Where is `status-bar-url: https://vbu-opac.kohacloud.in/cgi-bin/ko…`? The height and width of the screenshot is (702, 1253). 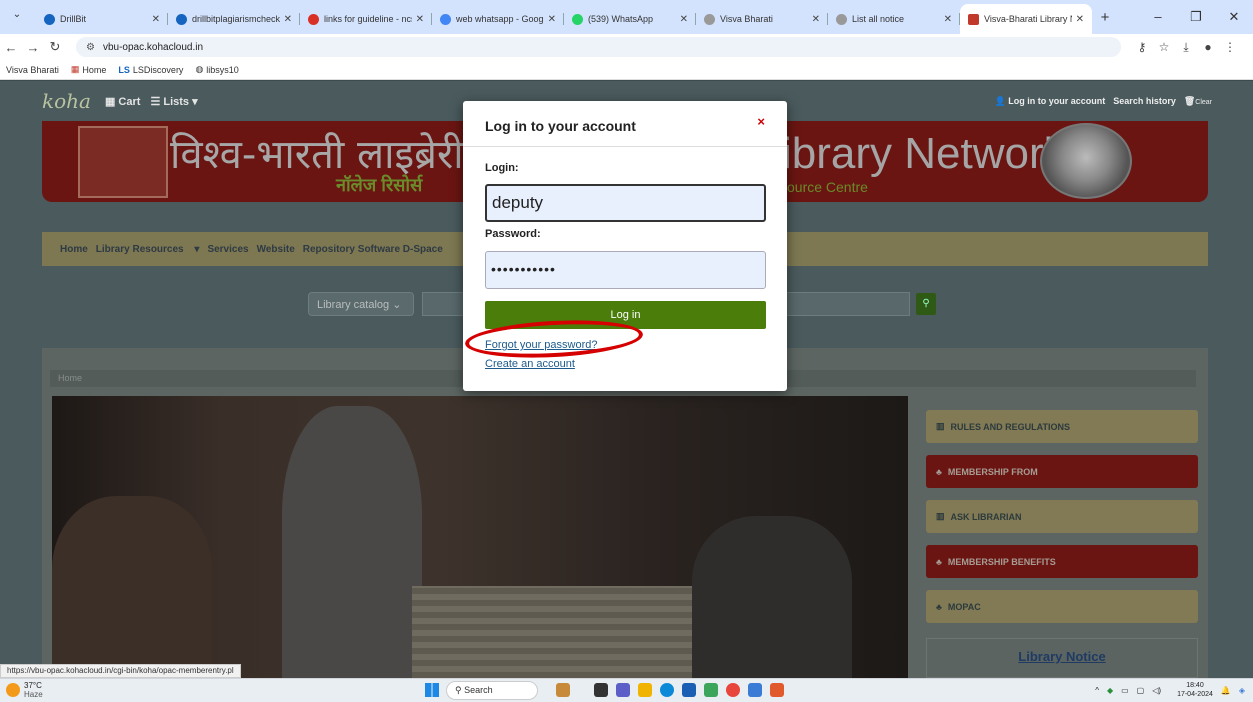 status-bar-url: https://vbu-opac.kohacloud.in/cgi-bin/ko… is located at coordinates (120, 671).